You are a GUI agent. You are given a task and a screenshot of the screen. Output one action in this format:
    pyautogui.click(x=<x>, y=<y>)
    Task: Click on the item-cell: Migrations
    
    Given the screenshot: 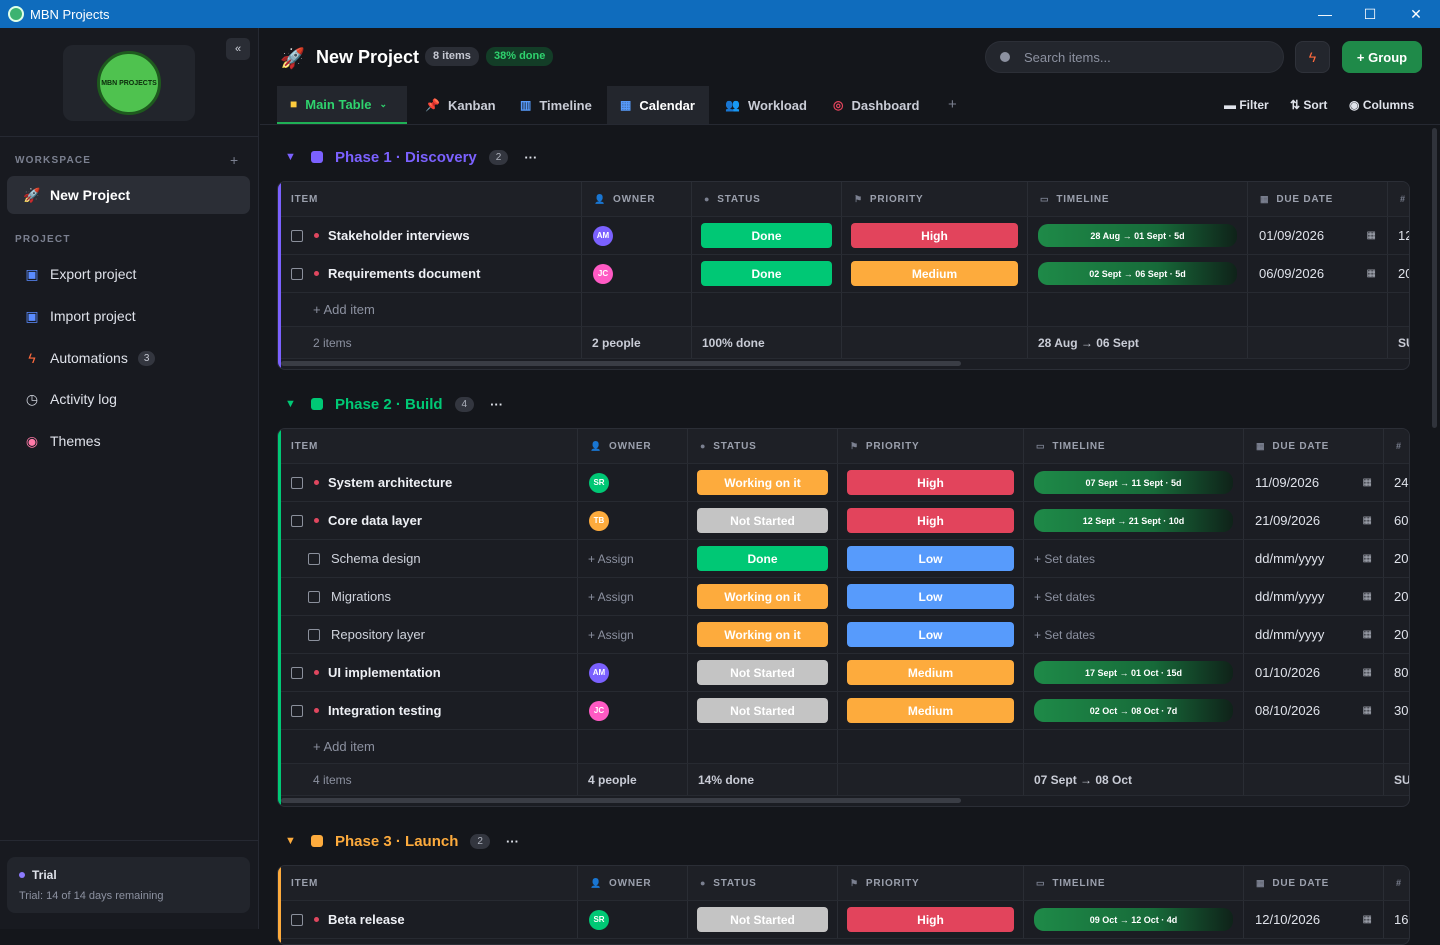 What is the action you would take?
    pyautogui.click(x=429, y=596)
    